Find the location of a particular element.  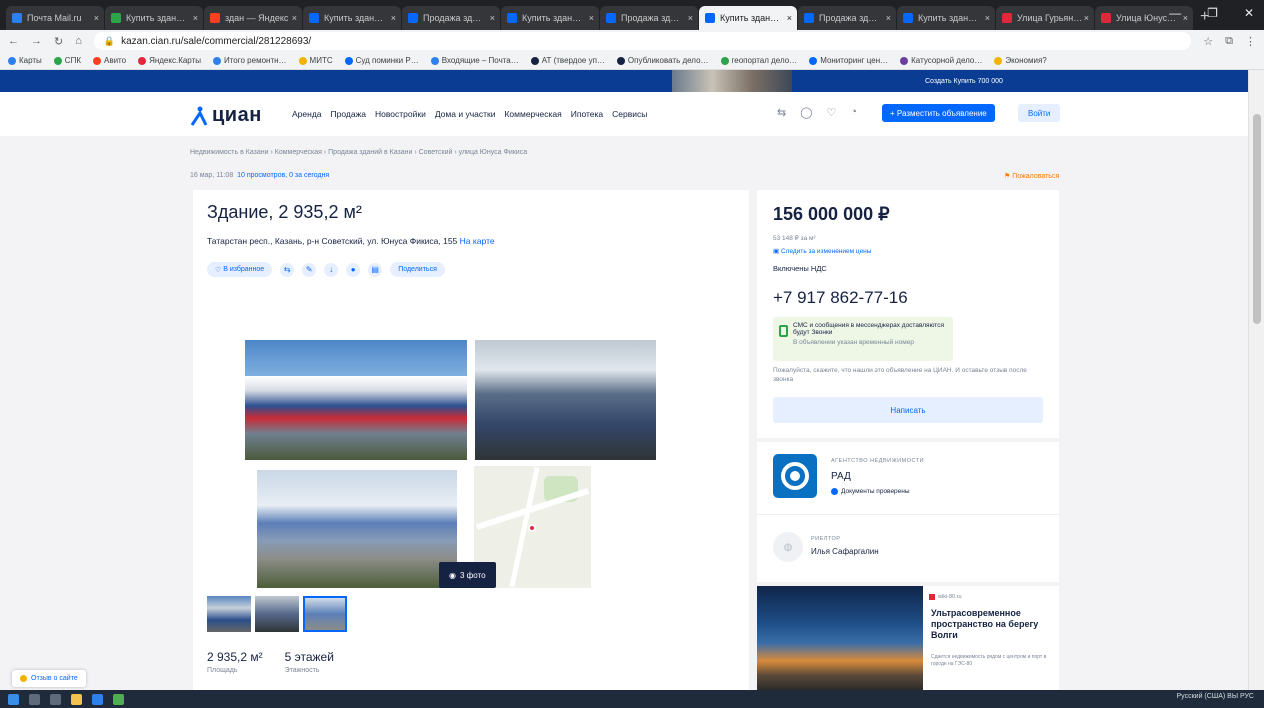

print-icon: ▤ is located at coordinates (375, 269).